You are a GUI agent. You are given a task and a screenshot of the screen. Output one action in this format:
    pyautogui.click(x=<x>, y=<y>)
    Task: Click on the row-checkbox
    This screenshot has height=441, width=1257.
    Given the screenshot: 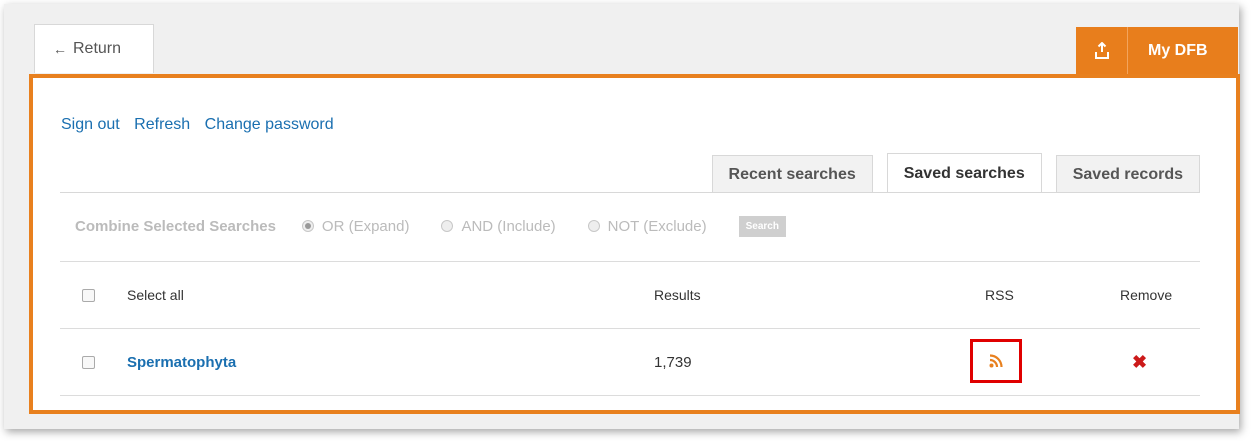 What is the action you would take?
    pyautogui.click(x=88, y=362)
    